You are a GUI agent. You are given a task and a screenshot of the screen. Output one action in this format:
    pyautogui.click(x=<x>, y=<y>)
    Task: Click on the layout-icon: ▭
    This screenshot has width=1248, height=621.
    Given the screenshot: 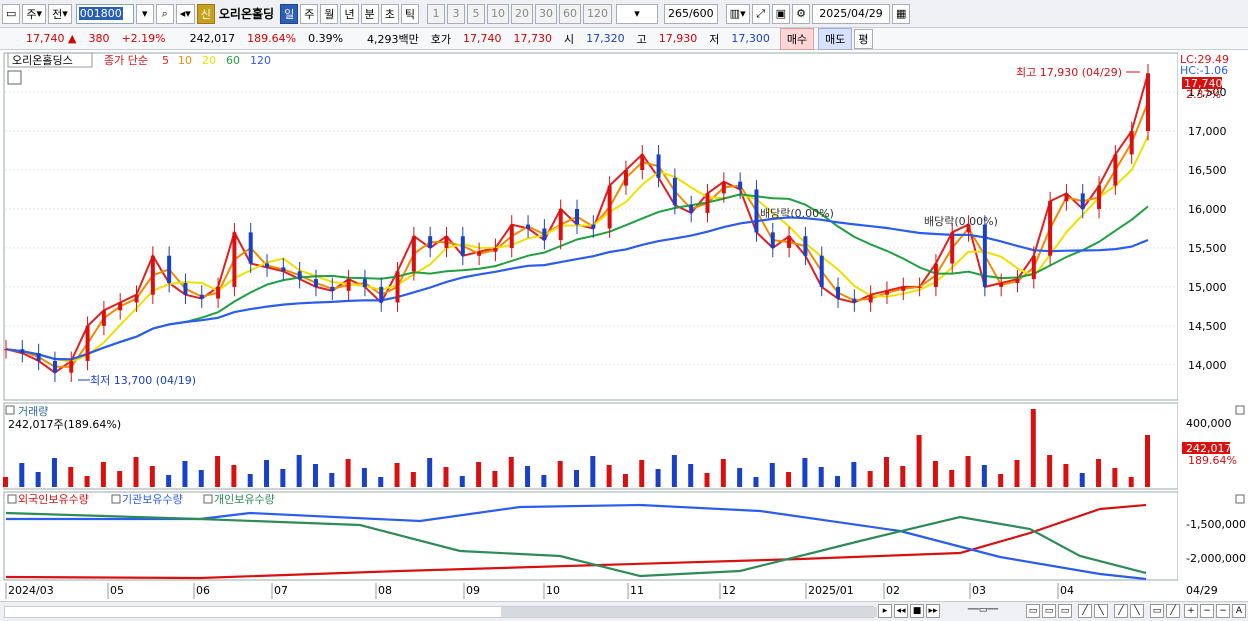 What is the action you would take?
    pyautogui.click(x=11, y=13)
    